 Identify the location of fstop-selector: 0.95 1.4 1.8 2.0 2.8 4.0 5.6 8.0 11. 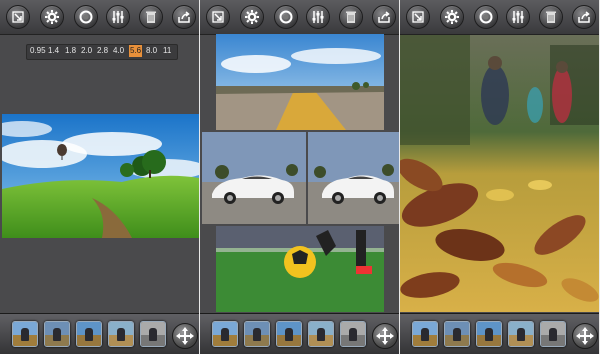
(102, 52).